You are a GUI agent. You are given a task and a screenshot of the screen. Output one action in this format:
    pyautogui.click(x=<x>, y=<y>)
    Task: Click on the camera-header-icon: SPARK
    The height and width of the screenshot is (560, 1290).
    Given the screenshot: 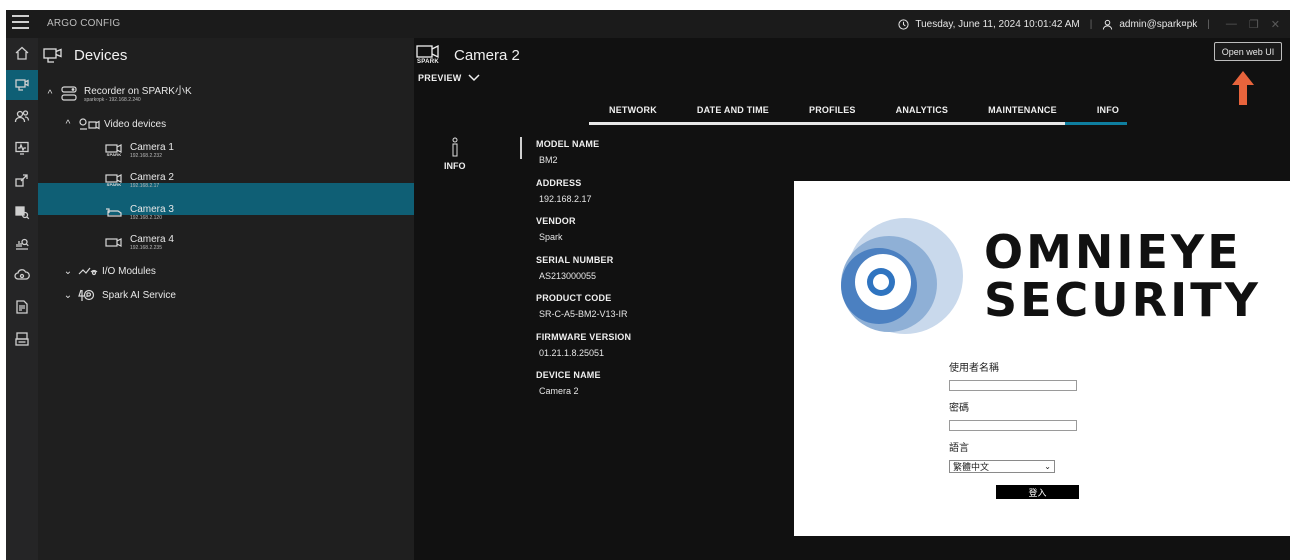 What is the action you would take?
    pyautogui.click(x=428, y=55)
    